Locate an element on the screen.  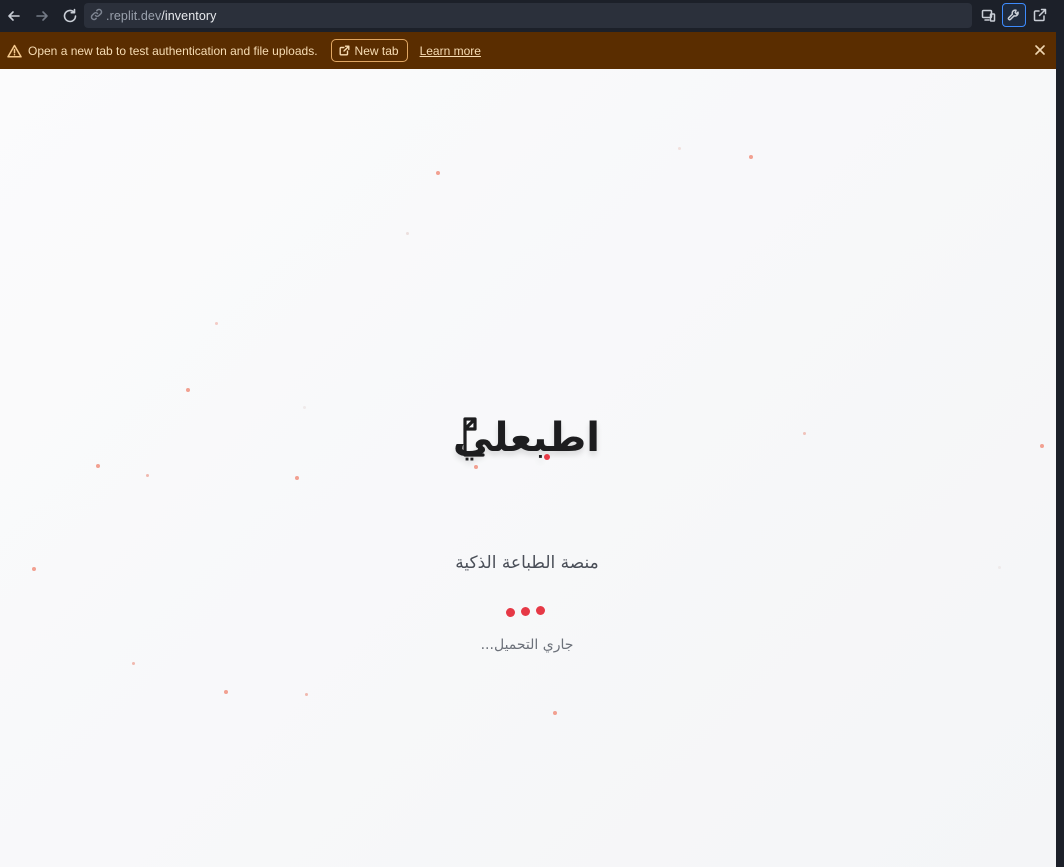
logo-text: اطبعلي is located at coordinates (526, 438).